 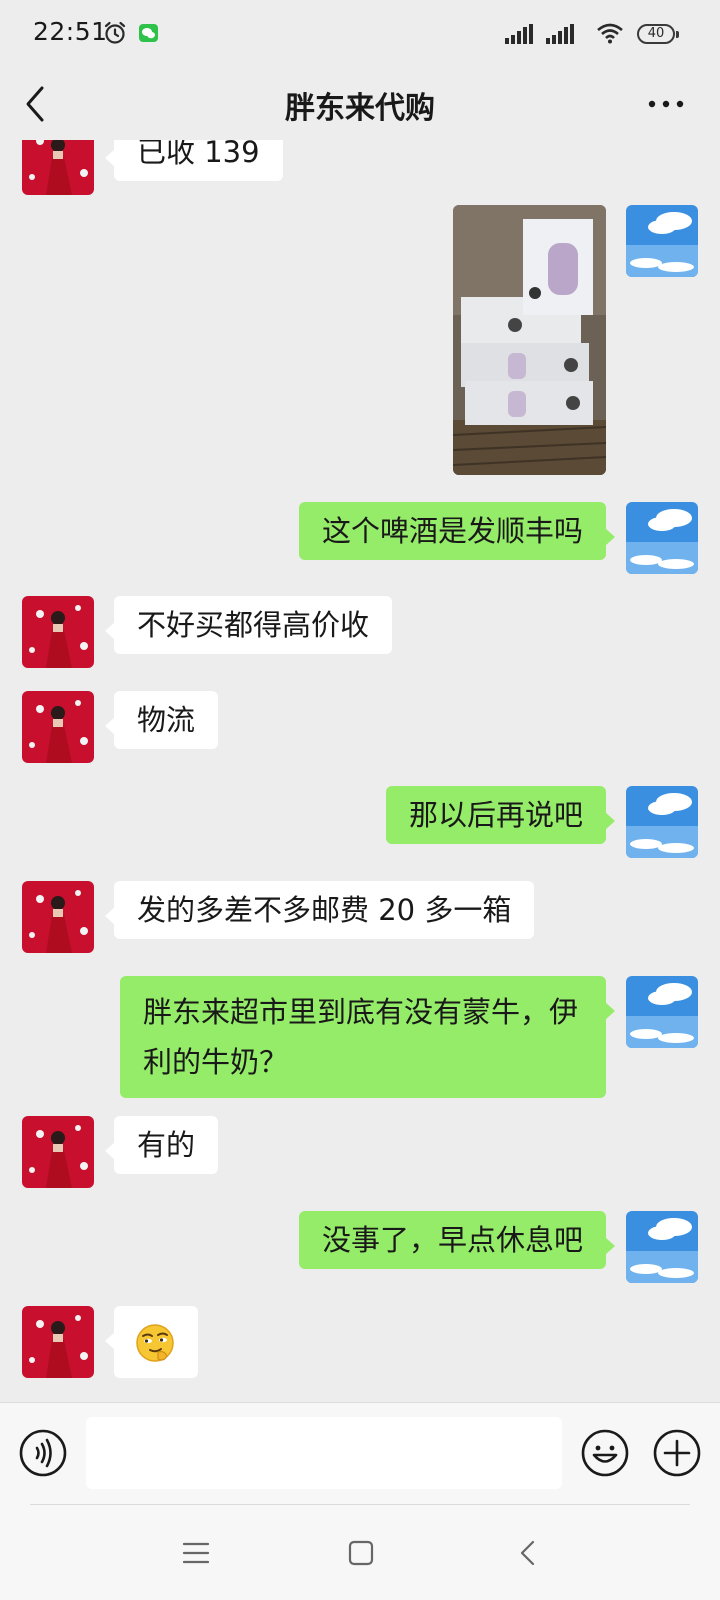 What do you see at coordinates (457, 1240) in the screenshot?
I see `my-text-bubble: 没事了，早点休息吧` at bounding box center [457, 1240].